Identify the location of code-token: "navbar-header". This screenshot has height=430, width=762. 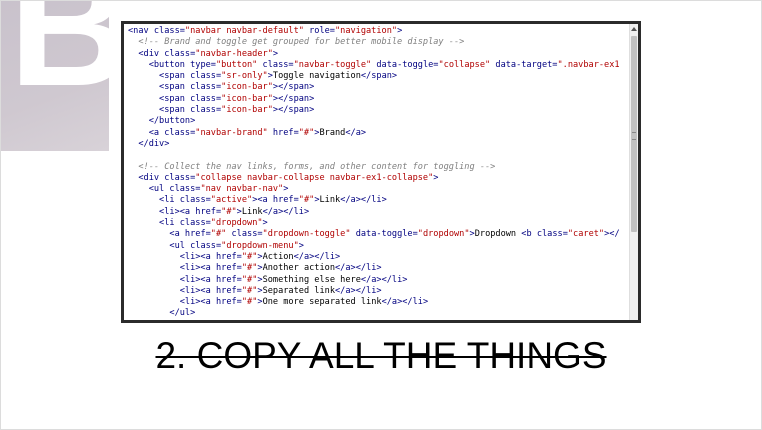
(234, 53).